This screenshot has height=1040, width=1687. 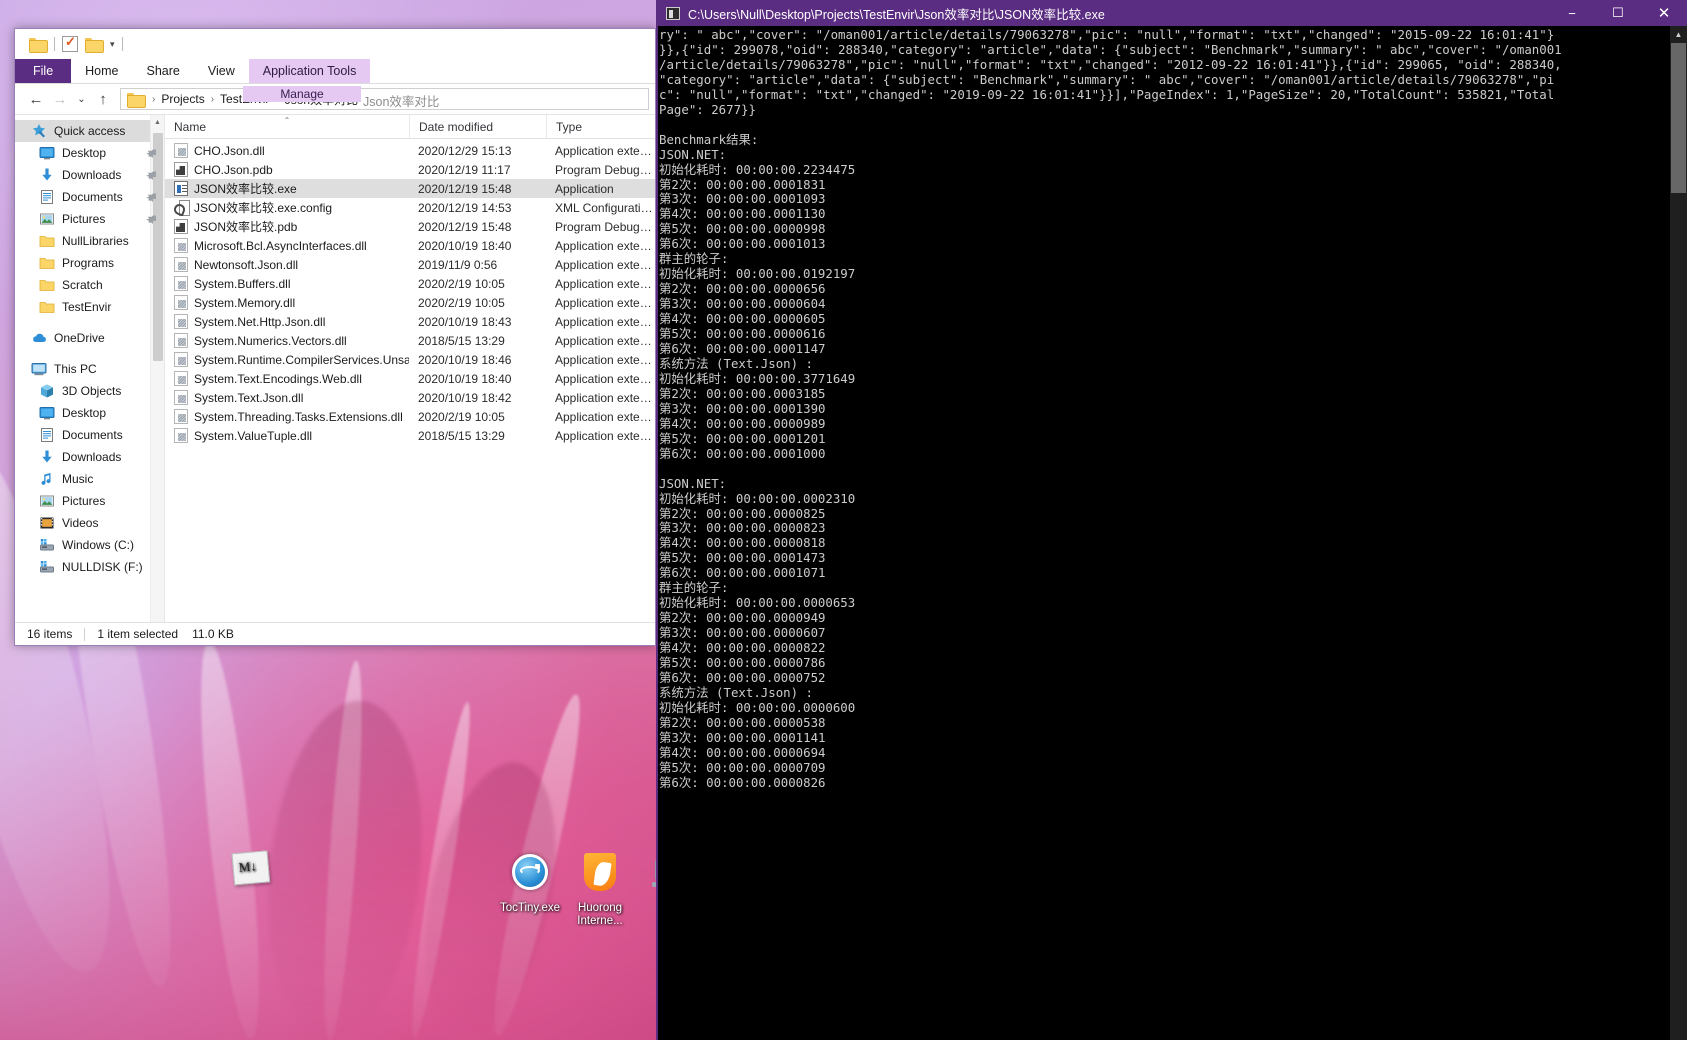 I want to click on minimize-button: −, so click(x=1572, y=13).